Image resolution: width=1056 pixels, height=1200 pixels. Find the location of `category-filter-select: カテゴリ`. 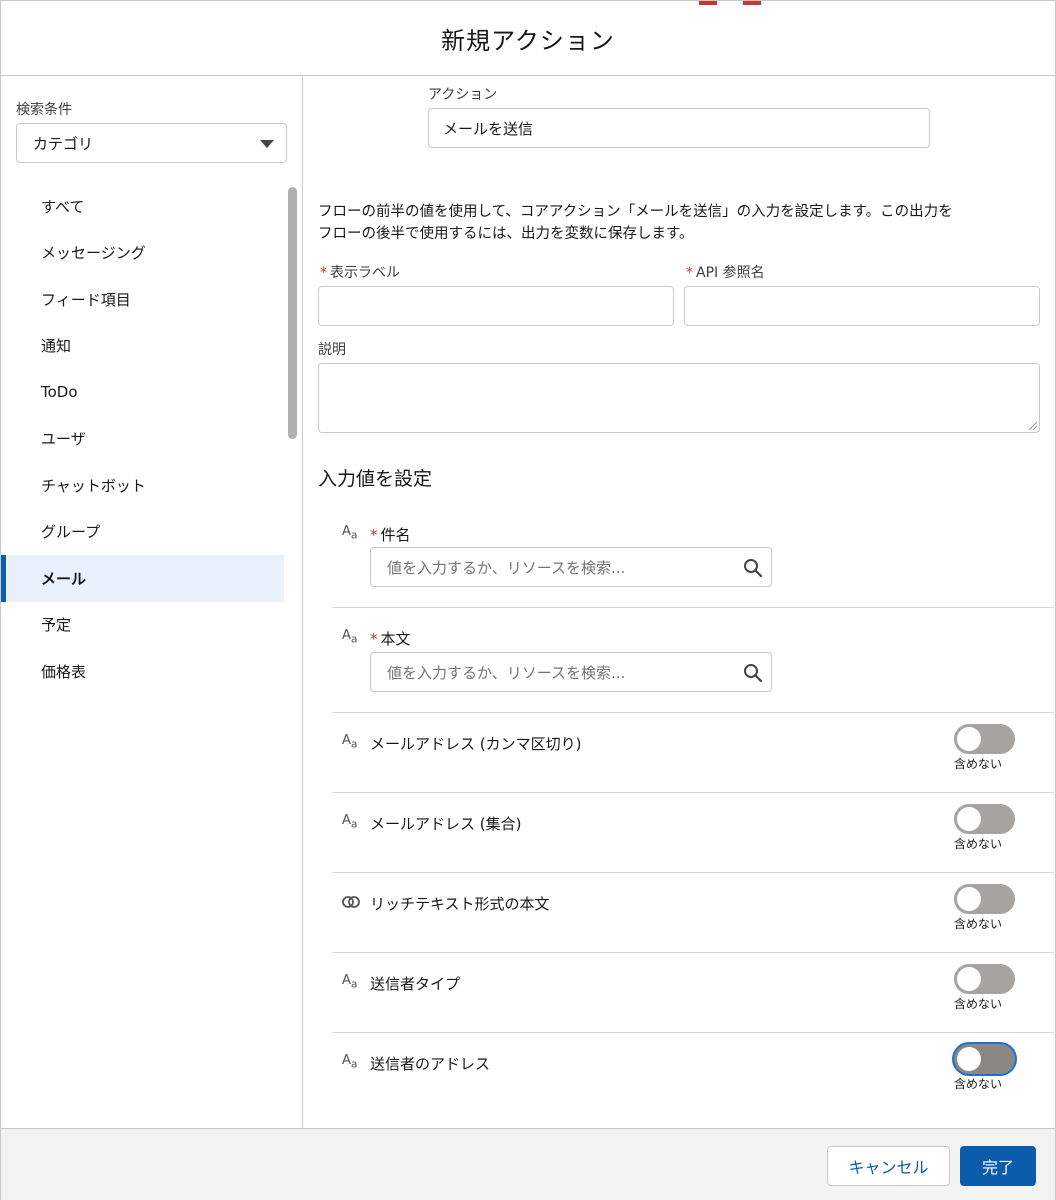

category-filter-select: カテゴリ is located at coordinates (151, 143).